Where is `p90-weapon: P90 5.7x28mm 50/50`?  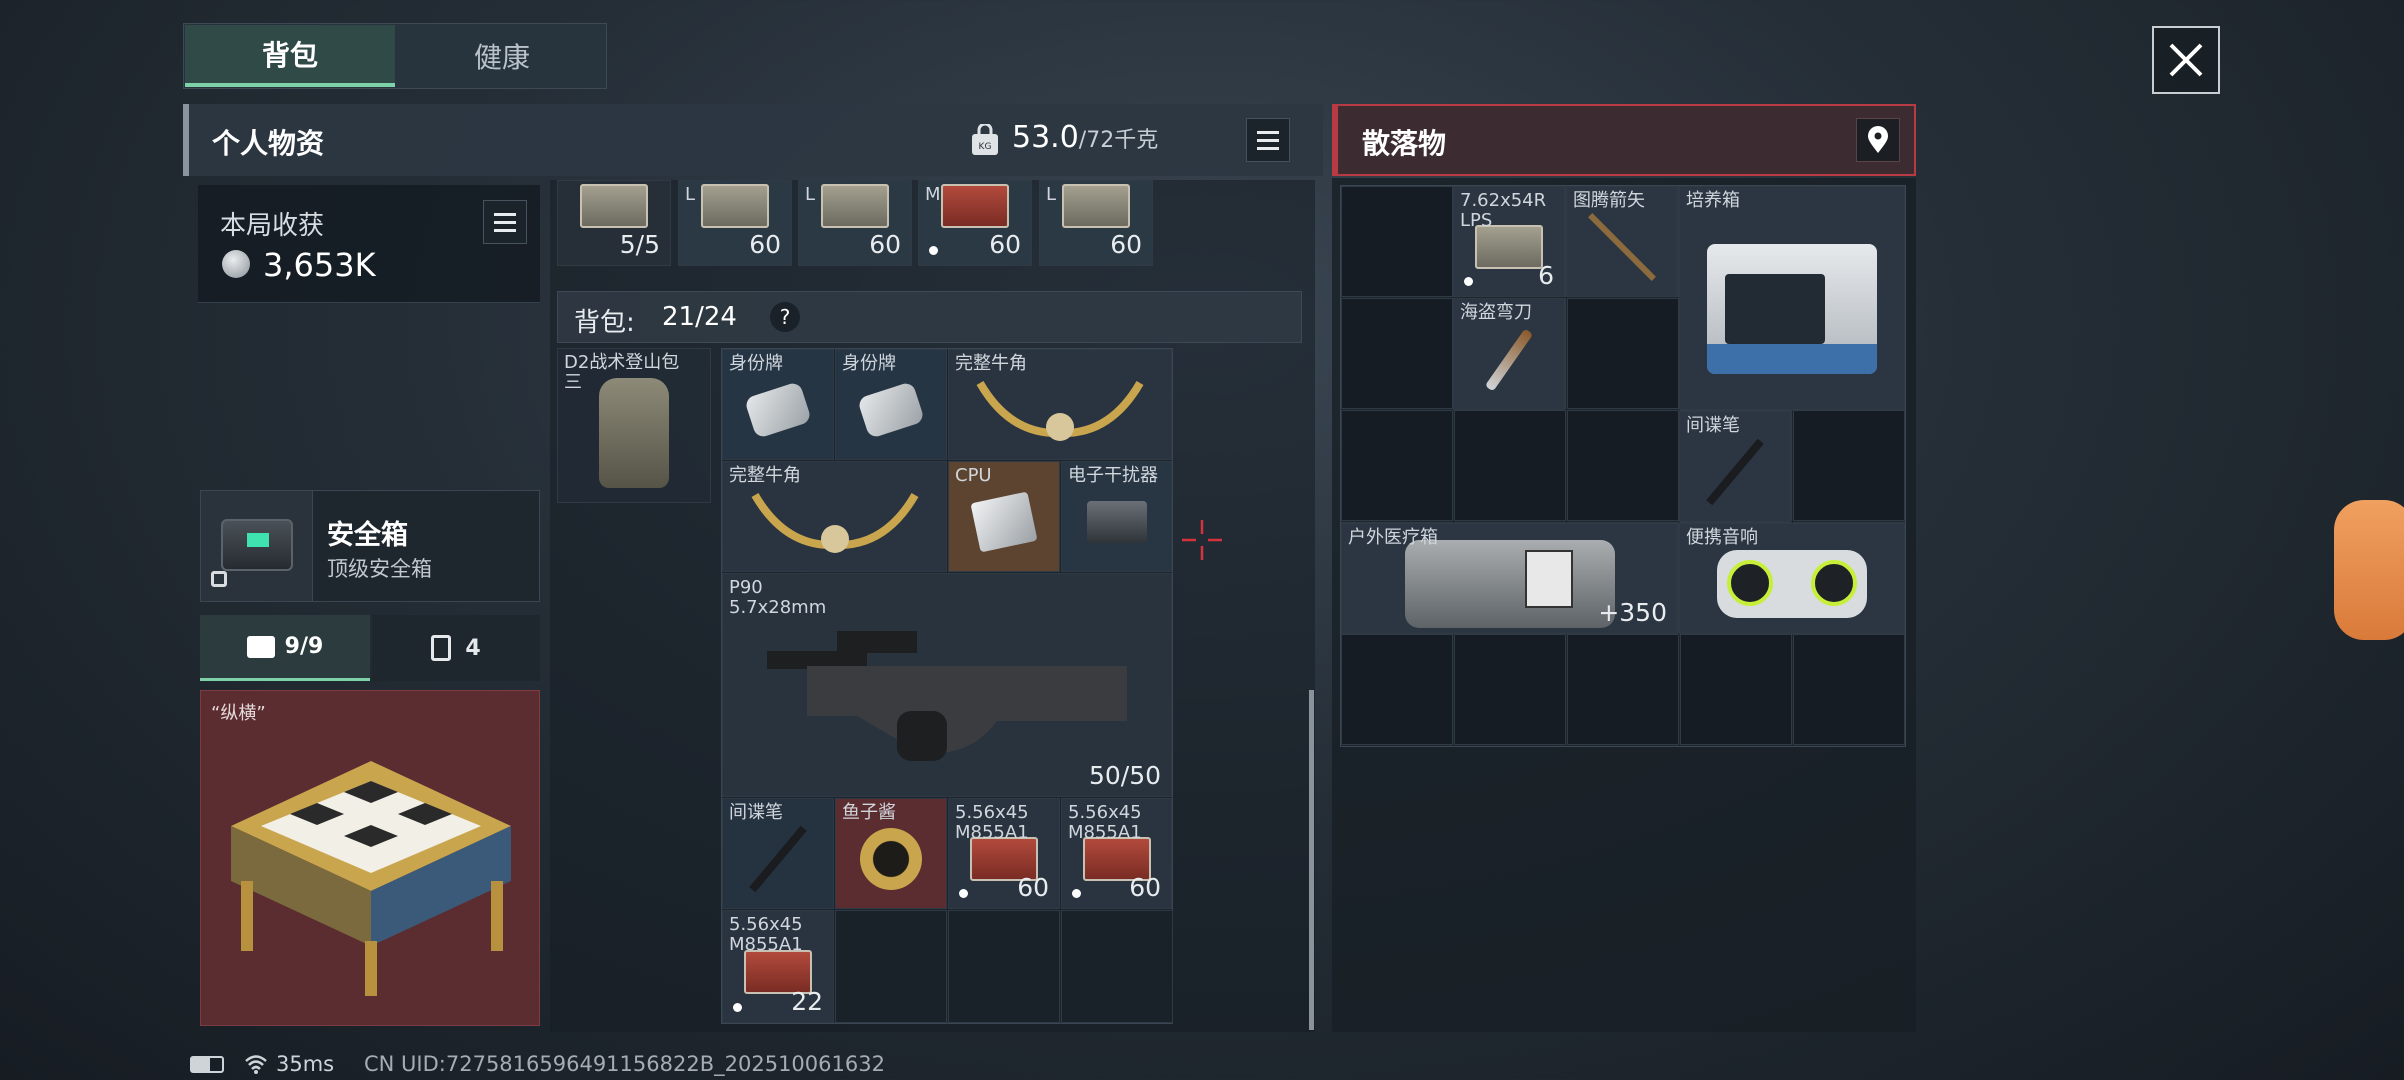
p90-weapon: P90 5.7x28mm 50/50 is located at coordinates (947, 685).